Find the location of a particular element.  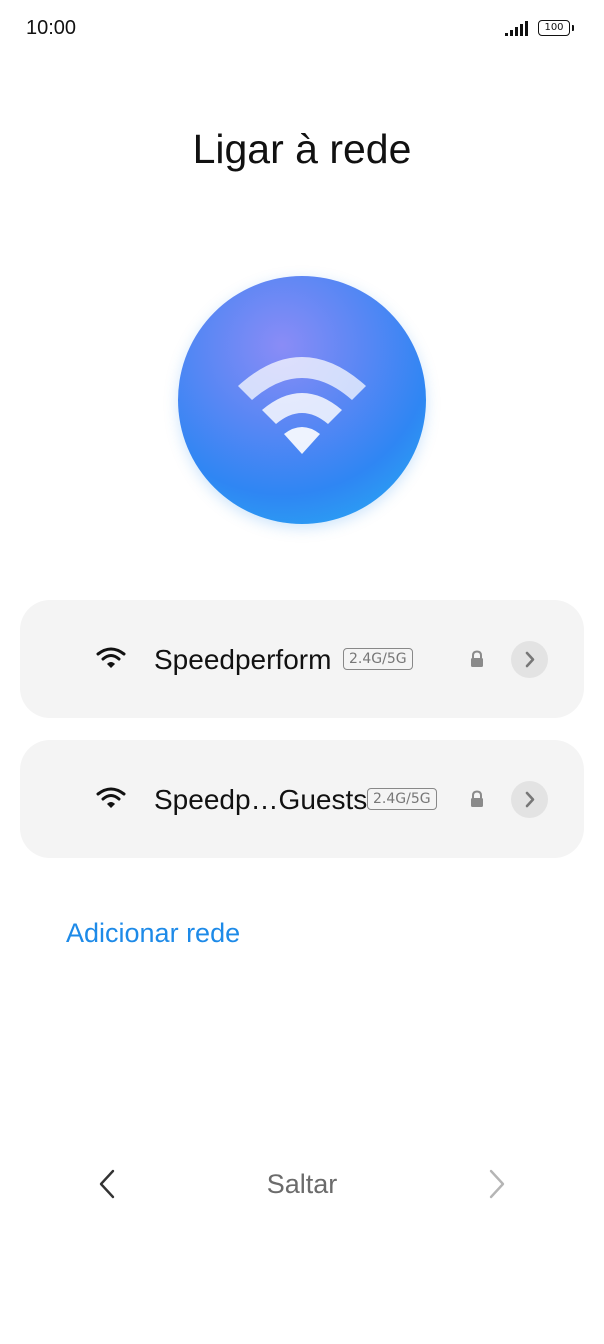

network-name: Speedperform is located at coordinates (243, 659).